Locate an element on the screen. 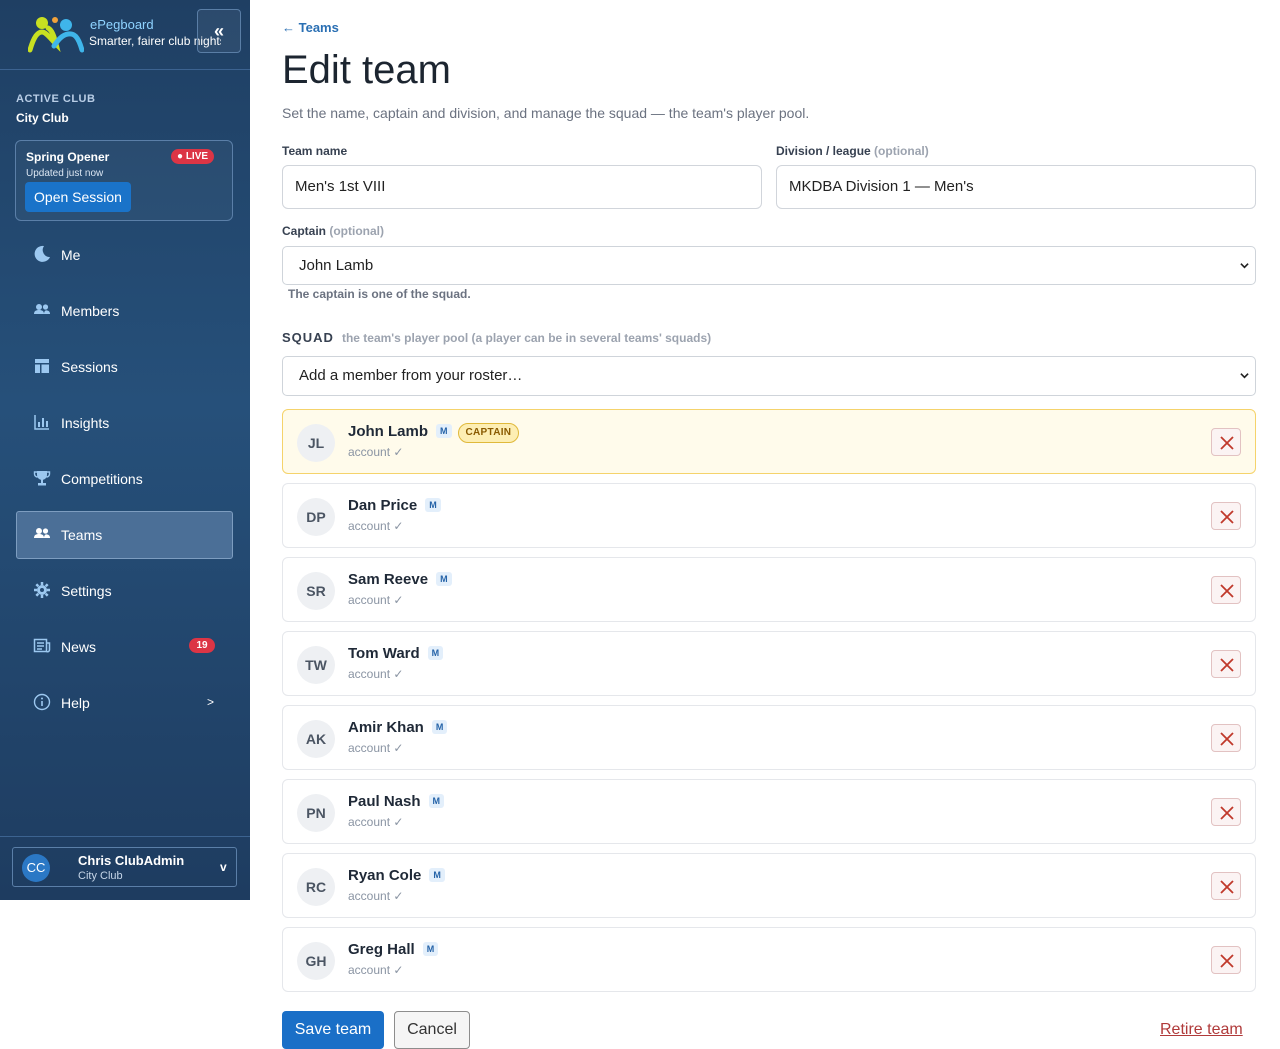 The width and height of the screenshot is (1280, 1049). sidebar-item-label: Settings is located at coordinates (86, 591).